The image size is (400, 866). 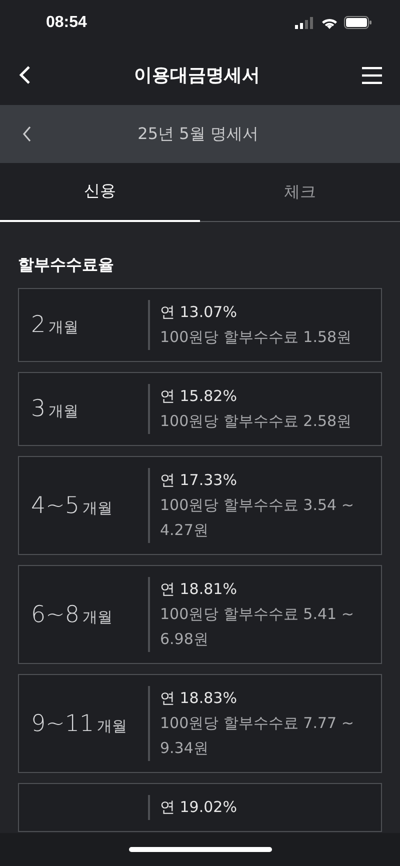 What do you see at coordinates (256, 421) in the screenshot?
I see `fee-per-100: 100원당 할부수수료 2.58원` at bounding box center [256, 421].